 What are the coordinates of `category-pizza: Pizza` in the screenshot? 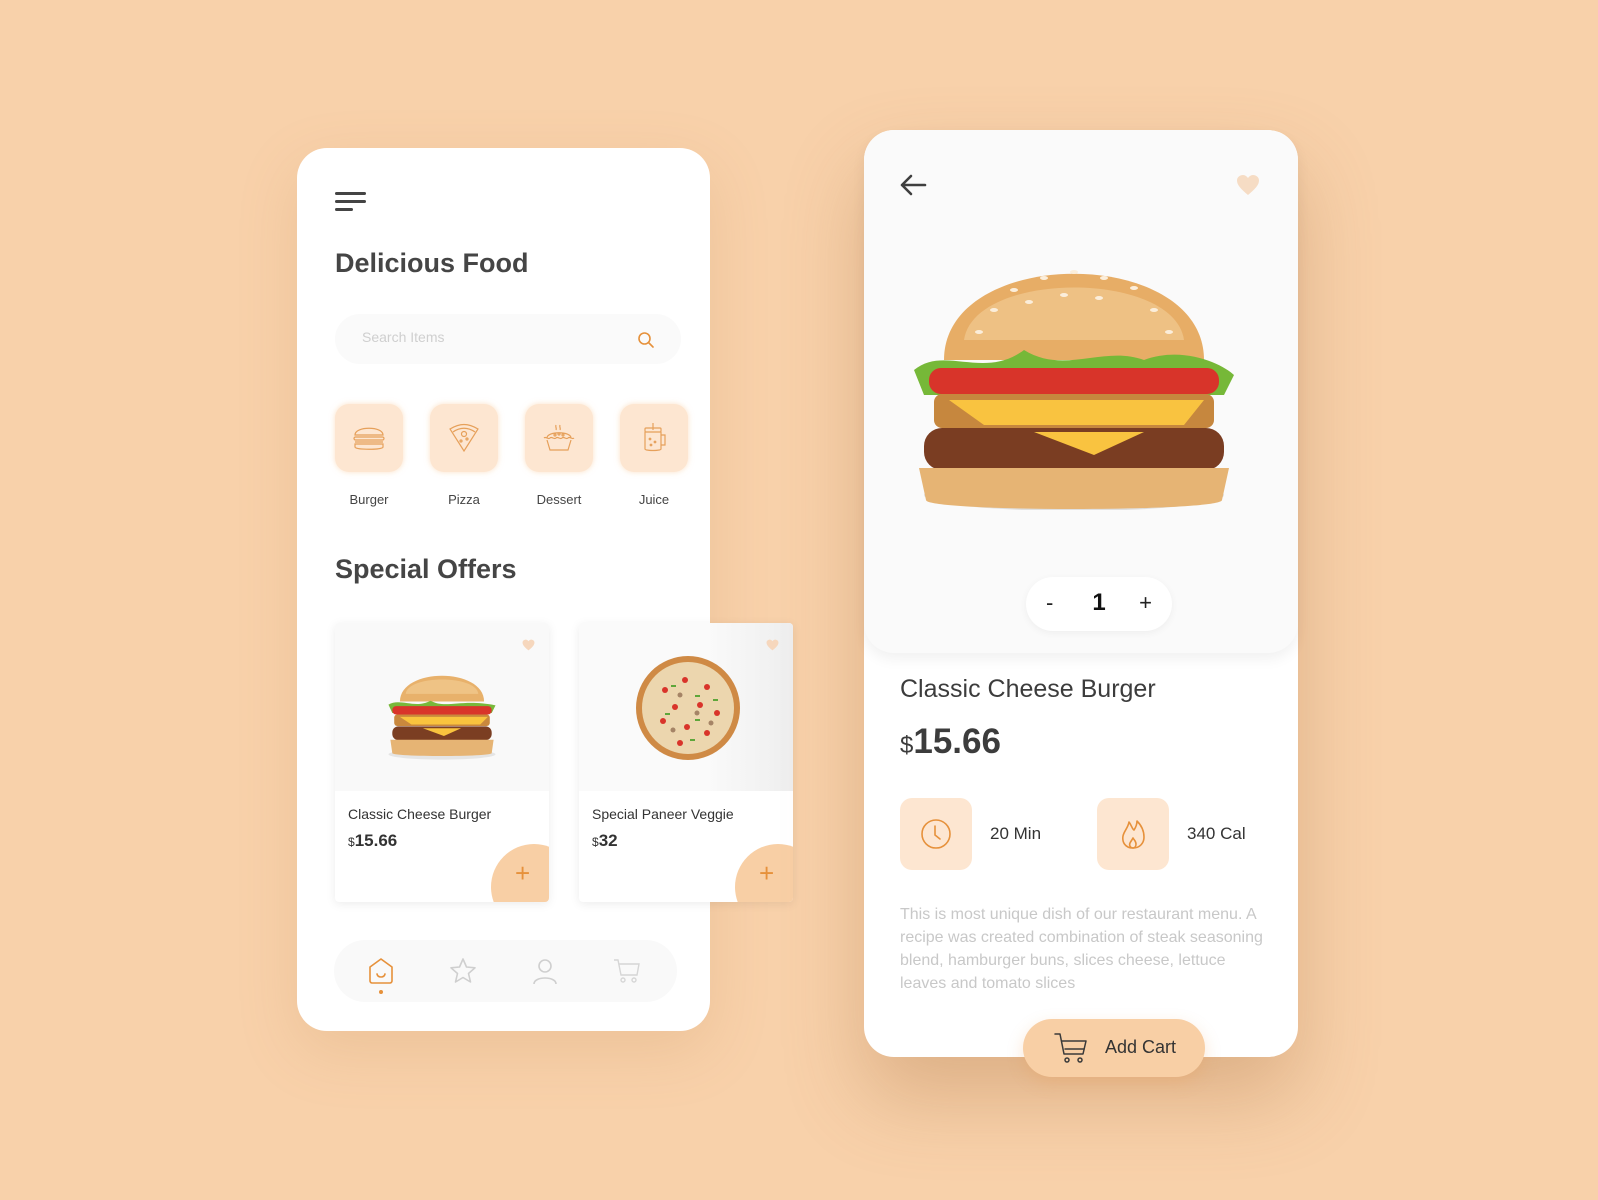 It's located at (464, 455).